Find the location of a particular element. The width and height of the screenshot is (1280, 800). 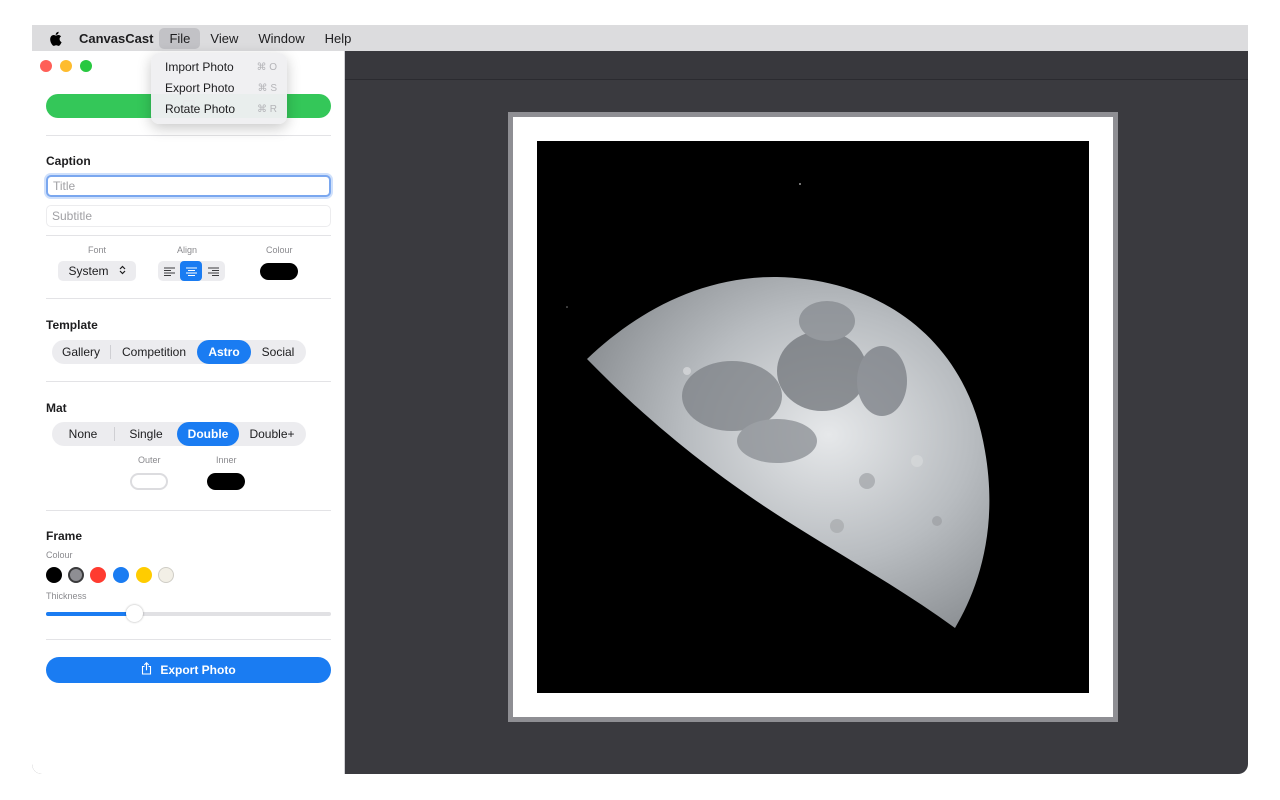

frame-swatch-red is located at coordinates (98, 575).